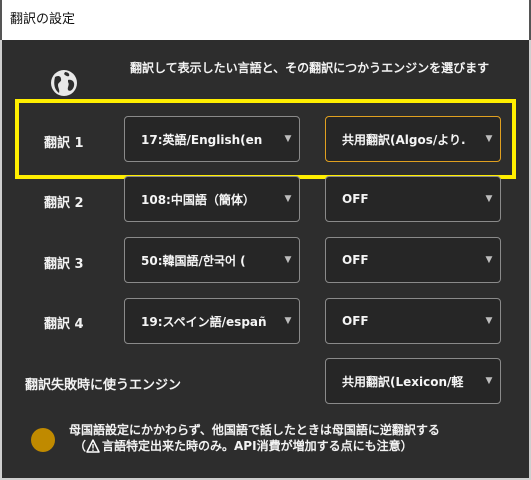  I want to click on engine-select-1-value: 共用翻訳(Algos/より., so click(404, 139).